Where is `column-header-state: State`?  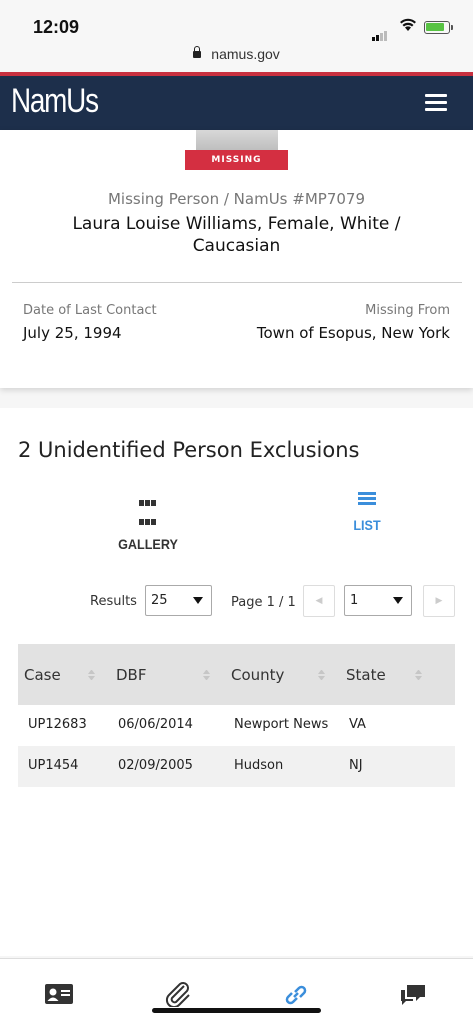 column-header-state: State is located at coordinates (366, 675).